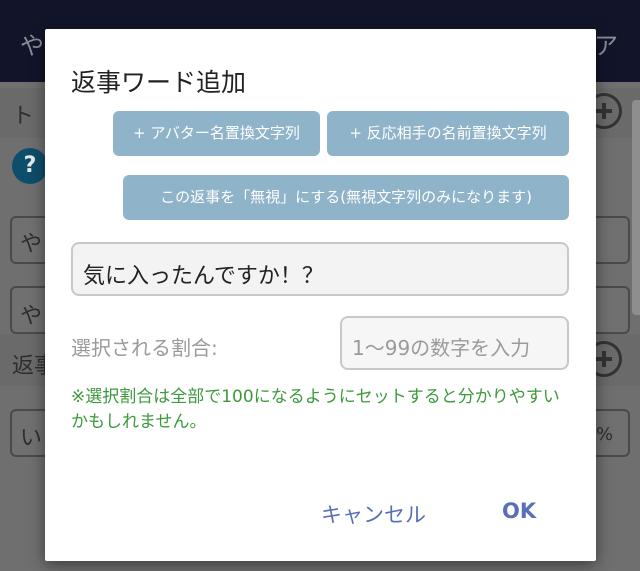 The width and height of the screenshot is (640, 571). What do you see at coordinates (31, 438) in the screenshot?
I see `reply-field-1-text: い` at bounding box center [31, 438].